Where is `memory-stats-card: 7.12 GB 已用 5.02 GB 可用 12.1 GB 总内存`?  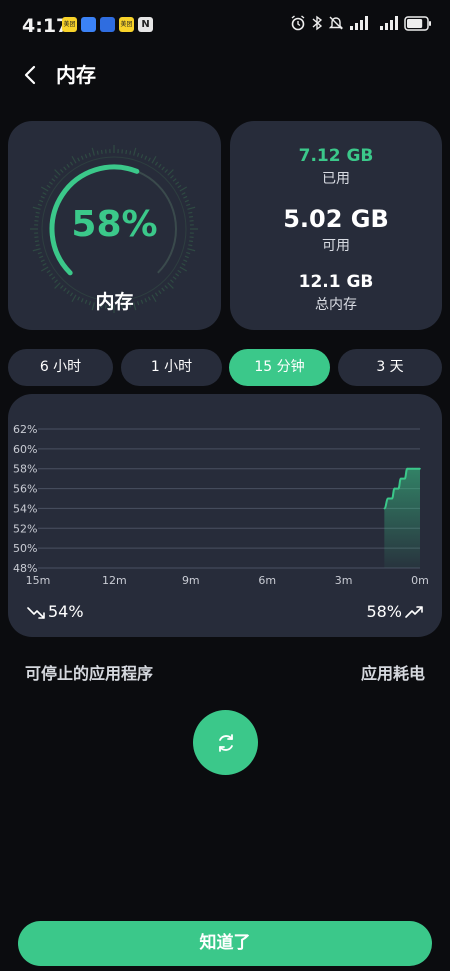
memory-stats-card: 7.12 GB 已用 5.02 GB 可用 12.1 GB 总内存 is located at coordinates (336, 225).